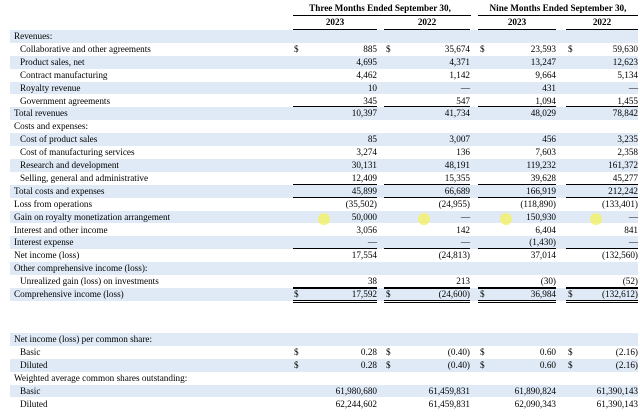 This screenshot has height=416, width=640. I want to click on row-label: Other comprehensive income (loss):, so click(81, 268).